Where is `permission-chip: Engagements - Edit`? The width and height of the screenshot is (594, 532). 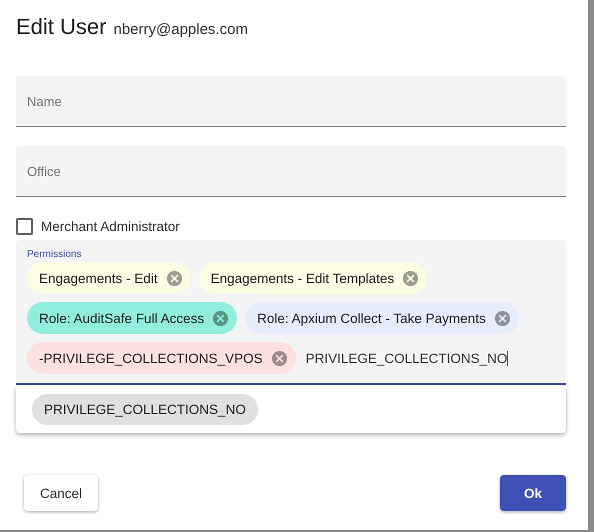
permission-chip: Engagements - Edit is located at coordinates (109, 278).